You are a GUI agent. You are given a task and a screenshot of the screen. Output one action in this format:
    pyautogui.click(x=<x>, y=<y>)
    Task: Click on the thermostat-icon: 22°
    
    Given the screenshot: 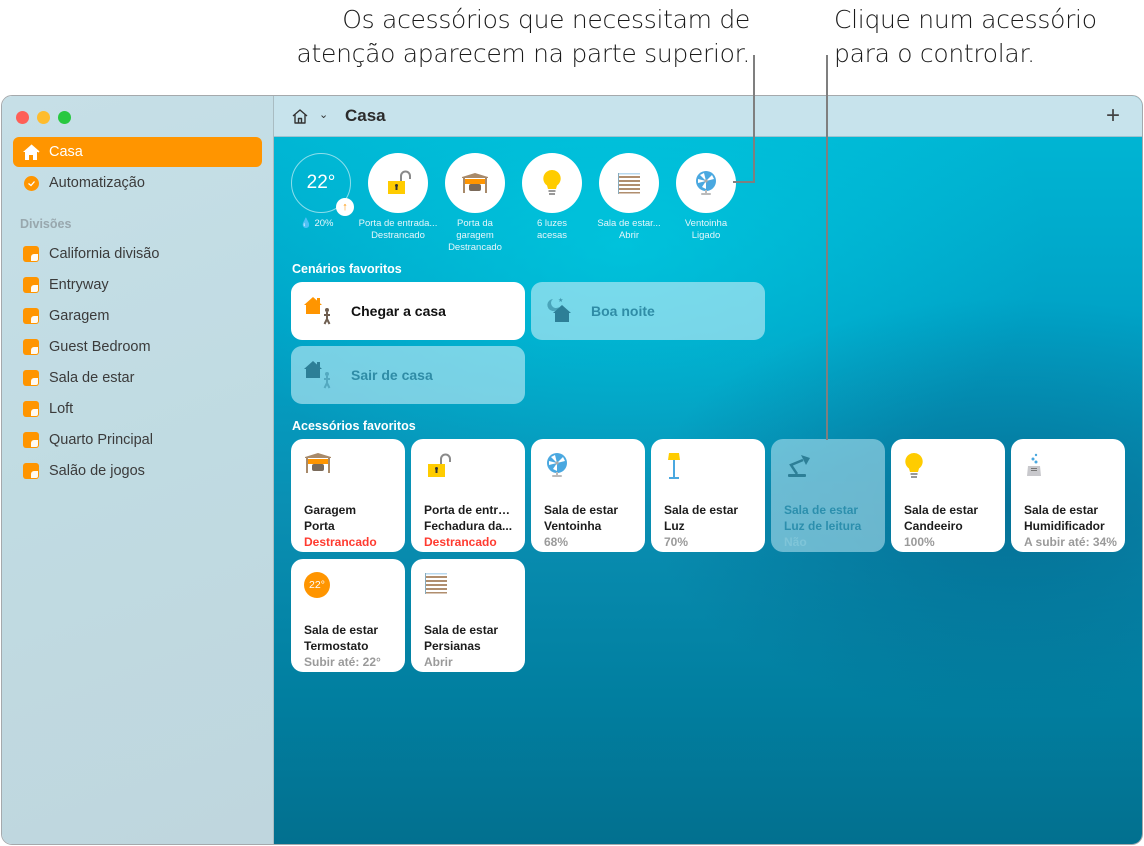 What is the action you would take?
    pyautogui.click(x=319, y=587)
    